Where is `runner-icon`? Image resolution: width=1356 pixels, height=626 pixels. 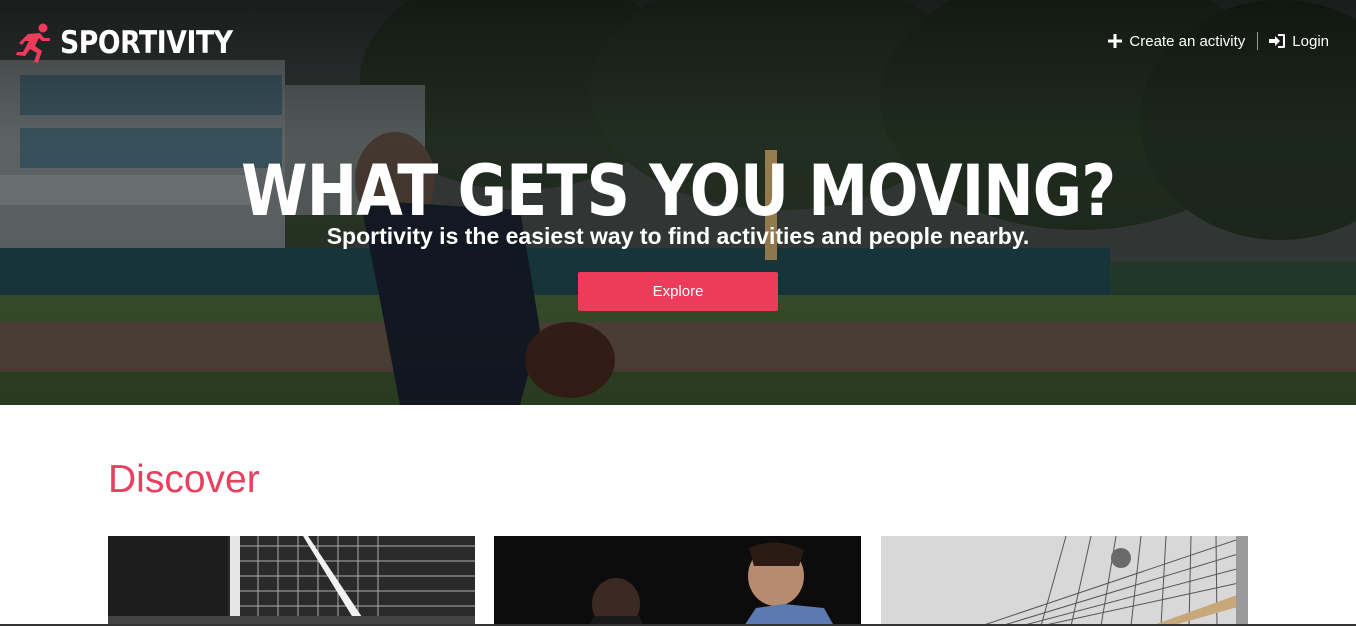
runner-icon is located at coordinates (33, 43).